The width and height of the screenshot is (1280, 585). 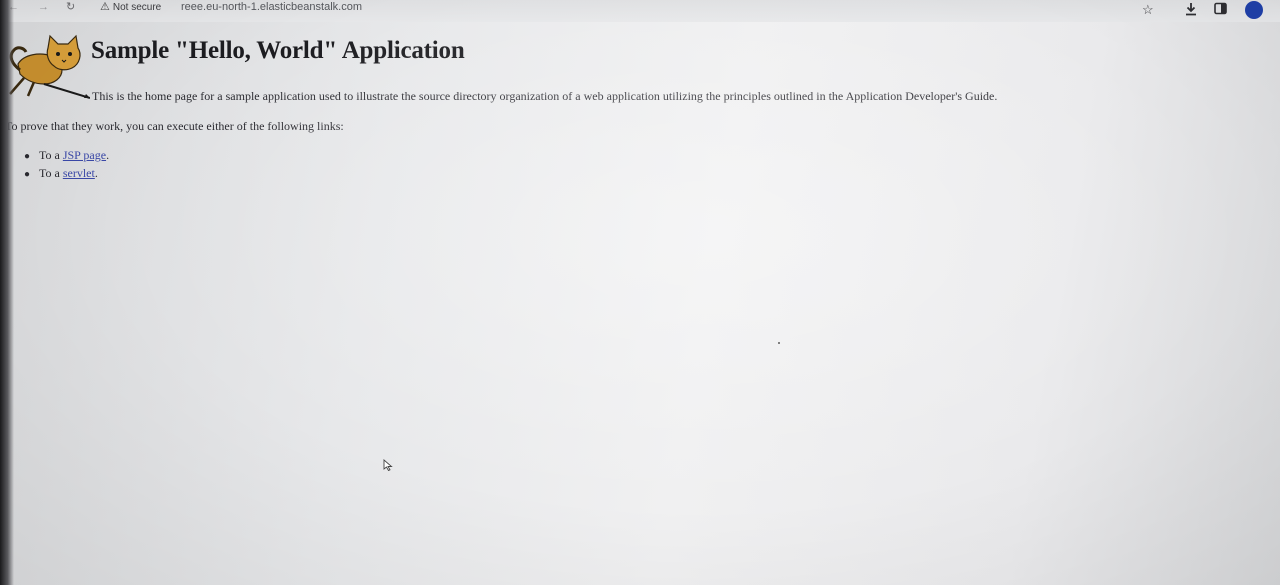 I want to click on side-panel-icon, so click(x=1220, y=10).